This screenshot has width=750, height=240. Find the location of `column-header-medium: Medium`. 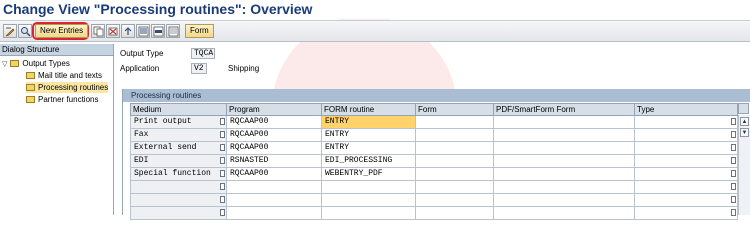

column-header-medium: Medium is located at coordinates (178, 109).